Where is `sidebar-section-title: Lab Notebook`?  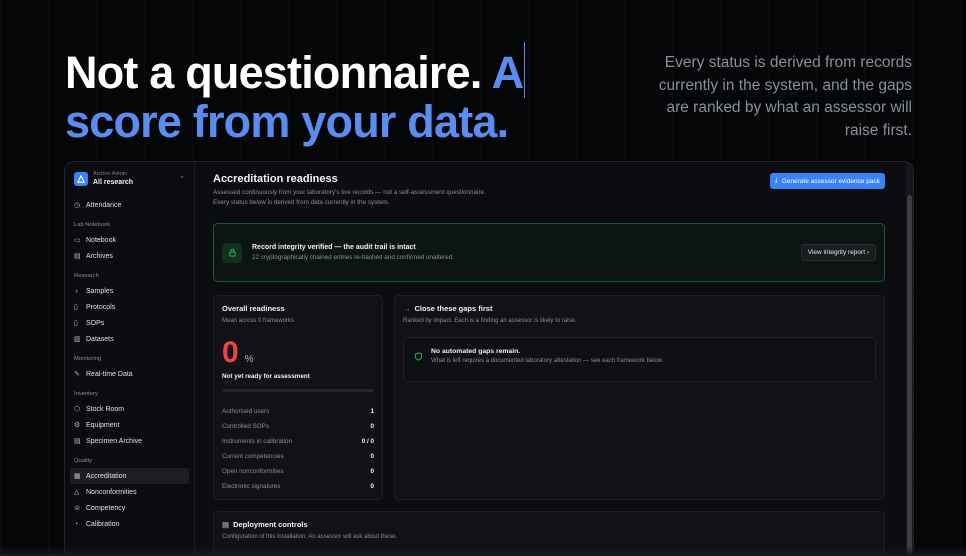
sidebar-section-title: Lab Notebook is located at coordinates (92, 225).